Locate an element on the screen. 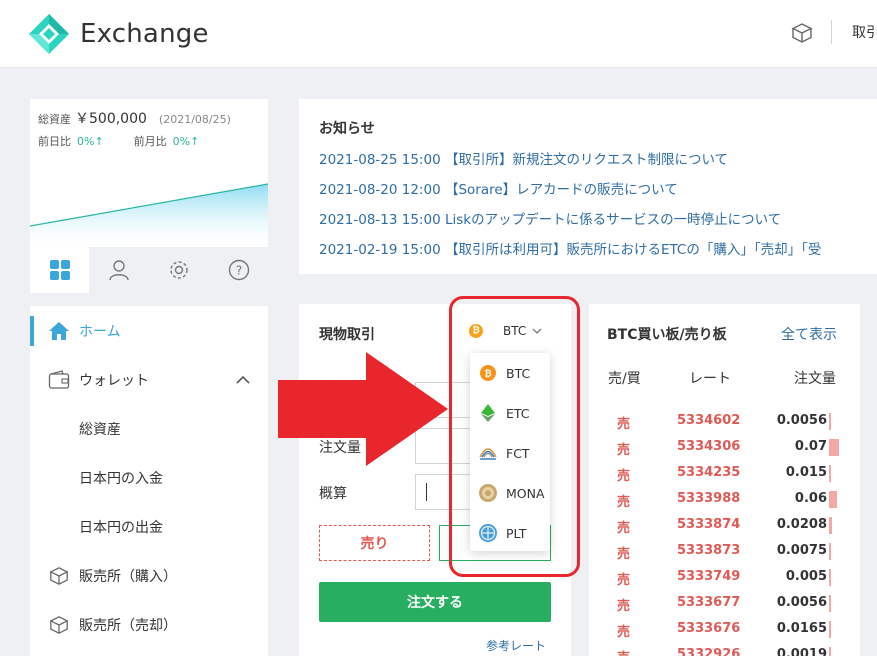 Image resolution: width=877 pixels, height=656 pixels. tab-help: ? is located at coordinates (238, 270).